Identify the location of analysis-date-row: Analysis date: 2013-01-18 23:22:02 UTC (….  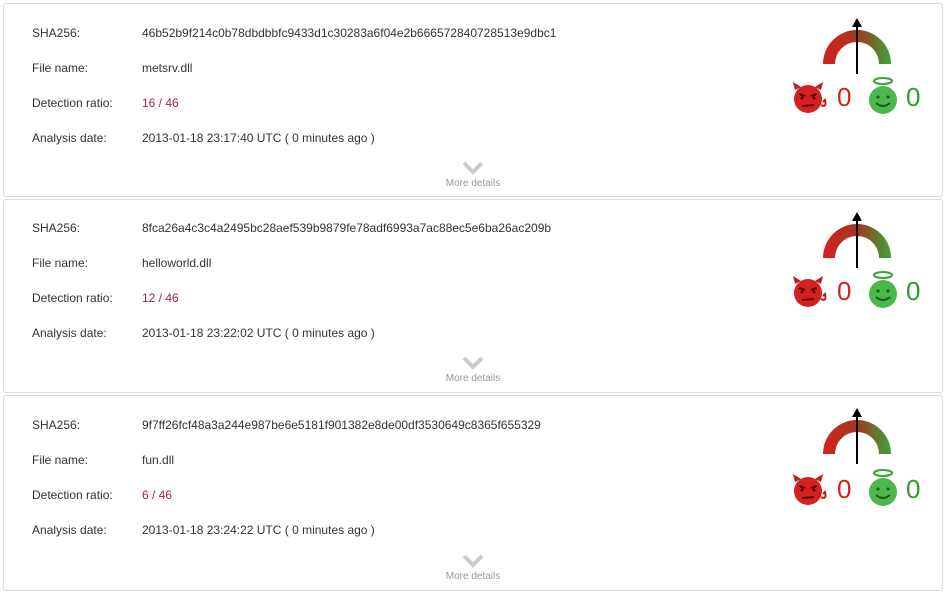
(203, 333).